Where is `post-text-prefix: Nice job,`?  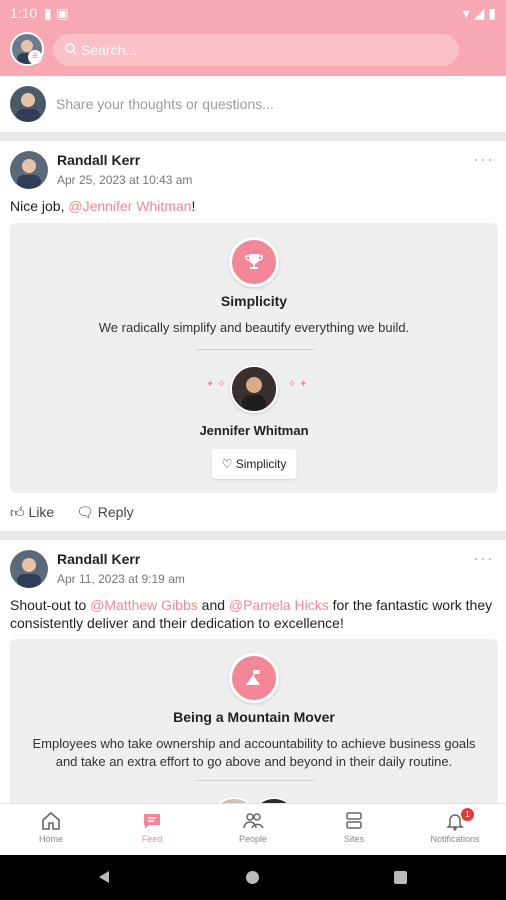
post-text-prefix: Nice job, is located at coordinates (39, 206).